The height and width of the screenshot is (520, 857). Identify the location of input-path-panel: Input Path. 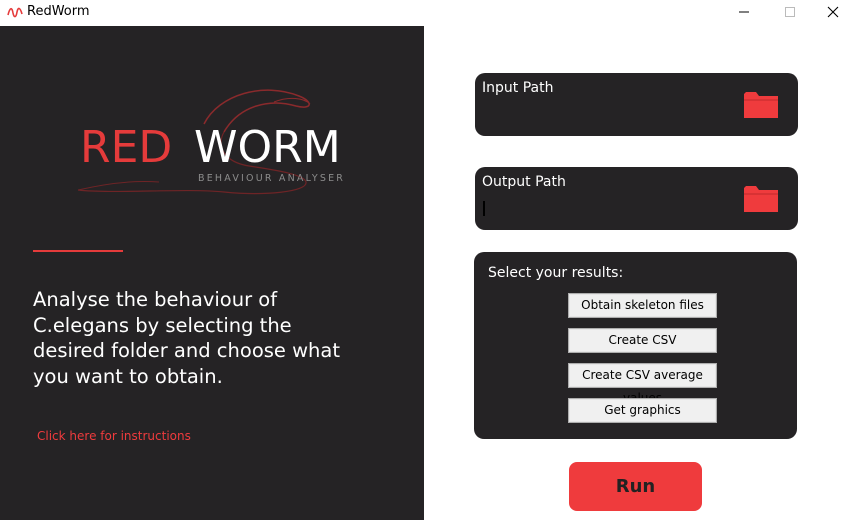
(636, 104).